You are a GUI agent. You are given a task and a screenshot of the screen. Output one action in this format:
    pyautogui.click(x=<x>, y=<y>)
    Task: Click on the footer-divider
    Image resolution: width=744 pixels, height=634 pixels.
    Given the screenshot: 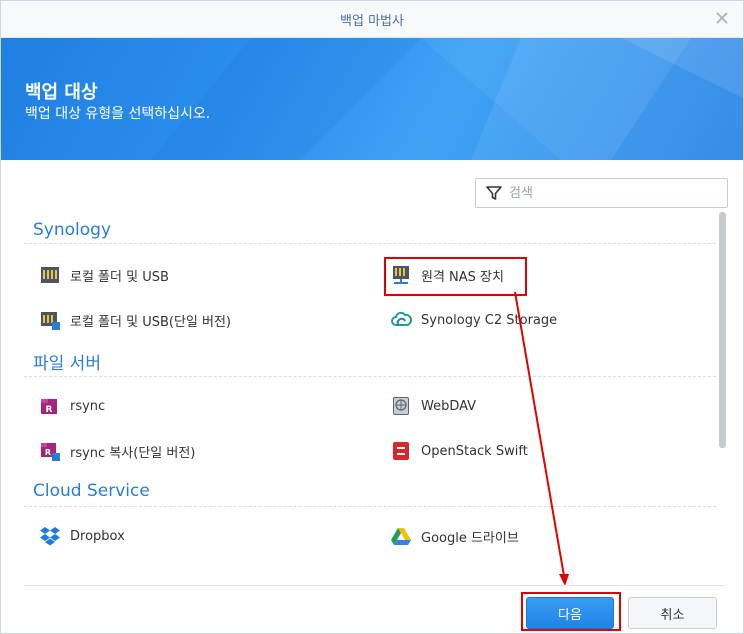 What is the action you would take?
    pyautogui.click(x=375, y=585)
    